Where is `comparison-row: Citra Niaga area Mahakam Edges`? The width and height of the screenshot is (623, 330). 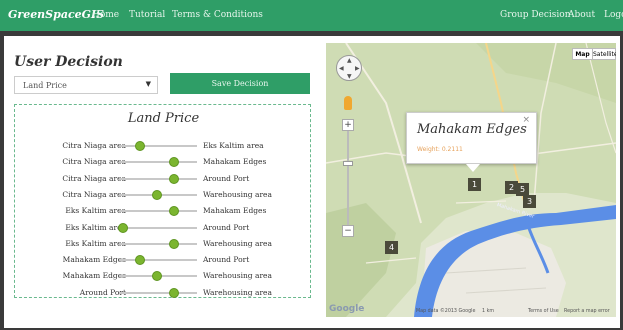 comparison-row: Citra Niaga area Mahakam Edges is located at coordinates (163, 162).